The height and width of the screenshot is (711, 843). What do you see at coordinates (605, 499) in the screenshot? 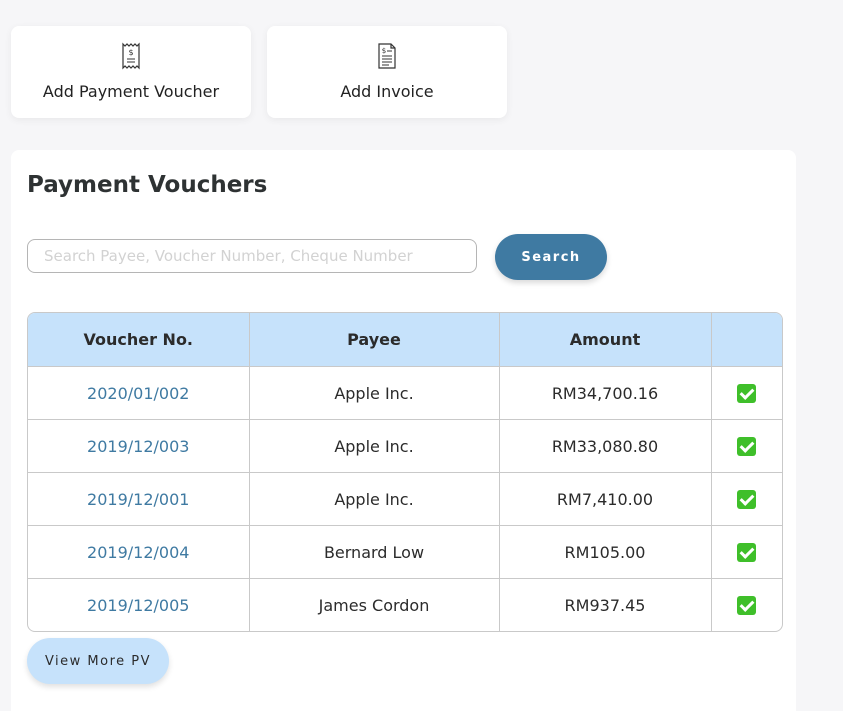
I see `amount-cell: RM7,410.00` at bounding box center [605, 499].